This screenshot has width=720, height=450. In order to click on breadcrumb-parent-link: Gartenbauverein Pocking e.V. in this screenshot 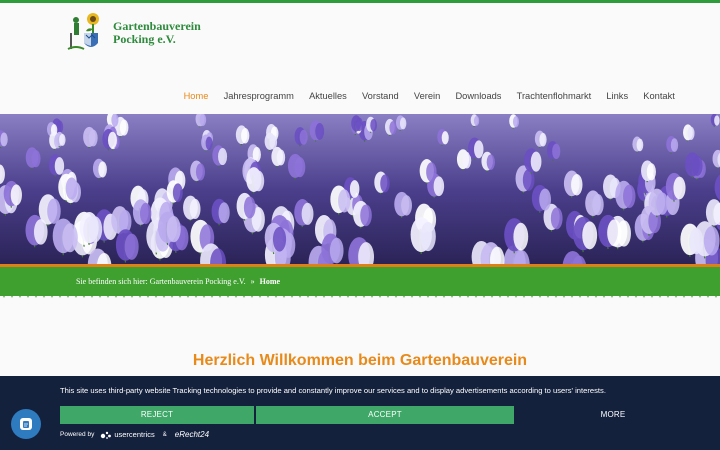, I will do `click(198, 281)`.